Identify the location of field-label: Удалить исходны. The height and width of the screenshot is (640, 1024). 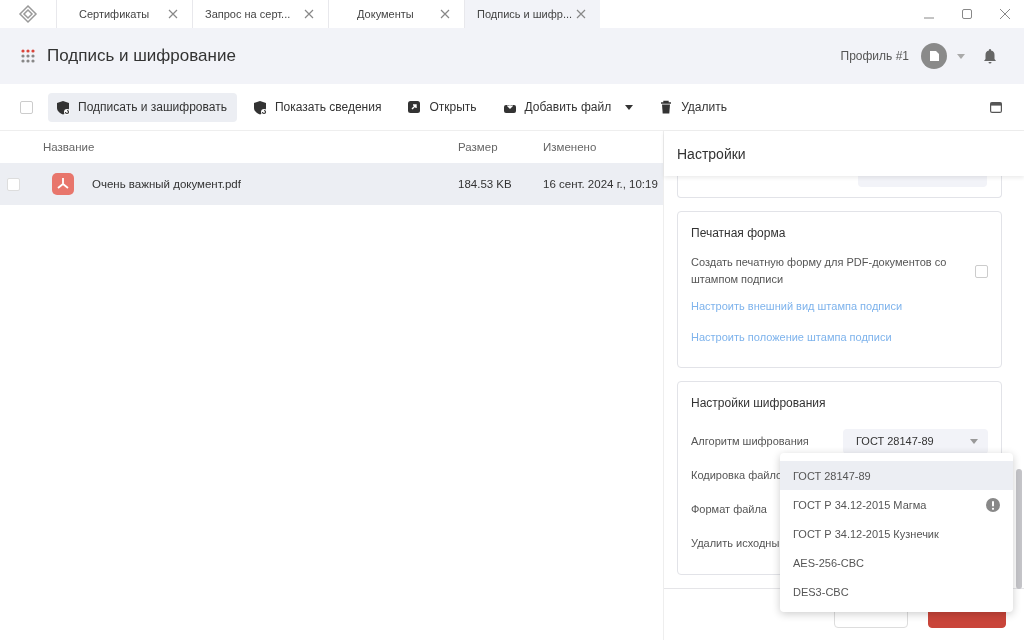
(735, 543).